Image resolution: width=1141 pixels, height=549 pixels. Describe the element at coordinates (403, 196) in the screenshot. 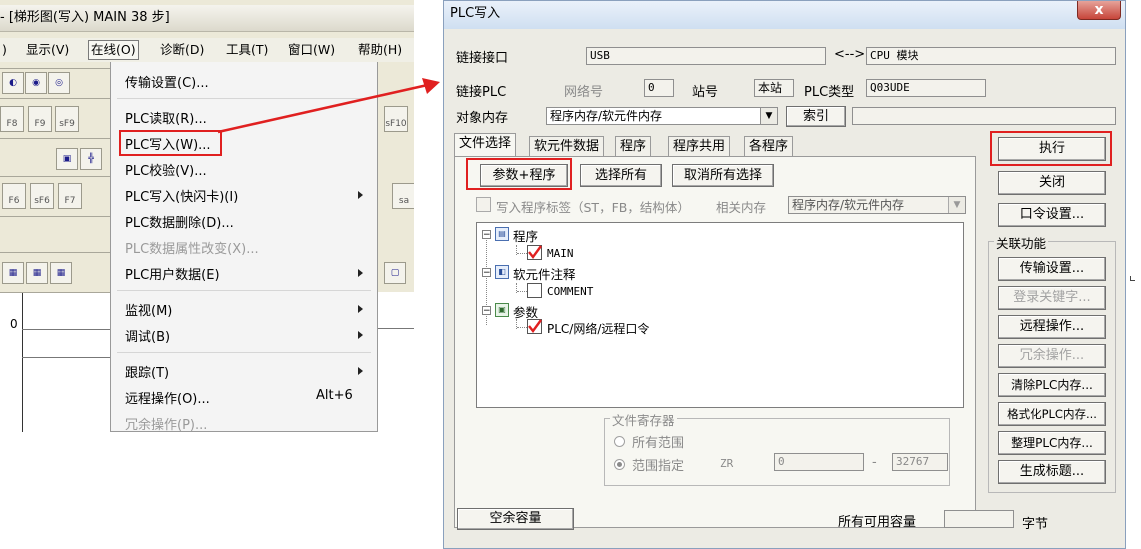

I see `sa-button: sa` at that location.